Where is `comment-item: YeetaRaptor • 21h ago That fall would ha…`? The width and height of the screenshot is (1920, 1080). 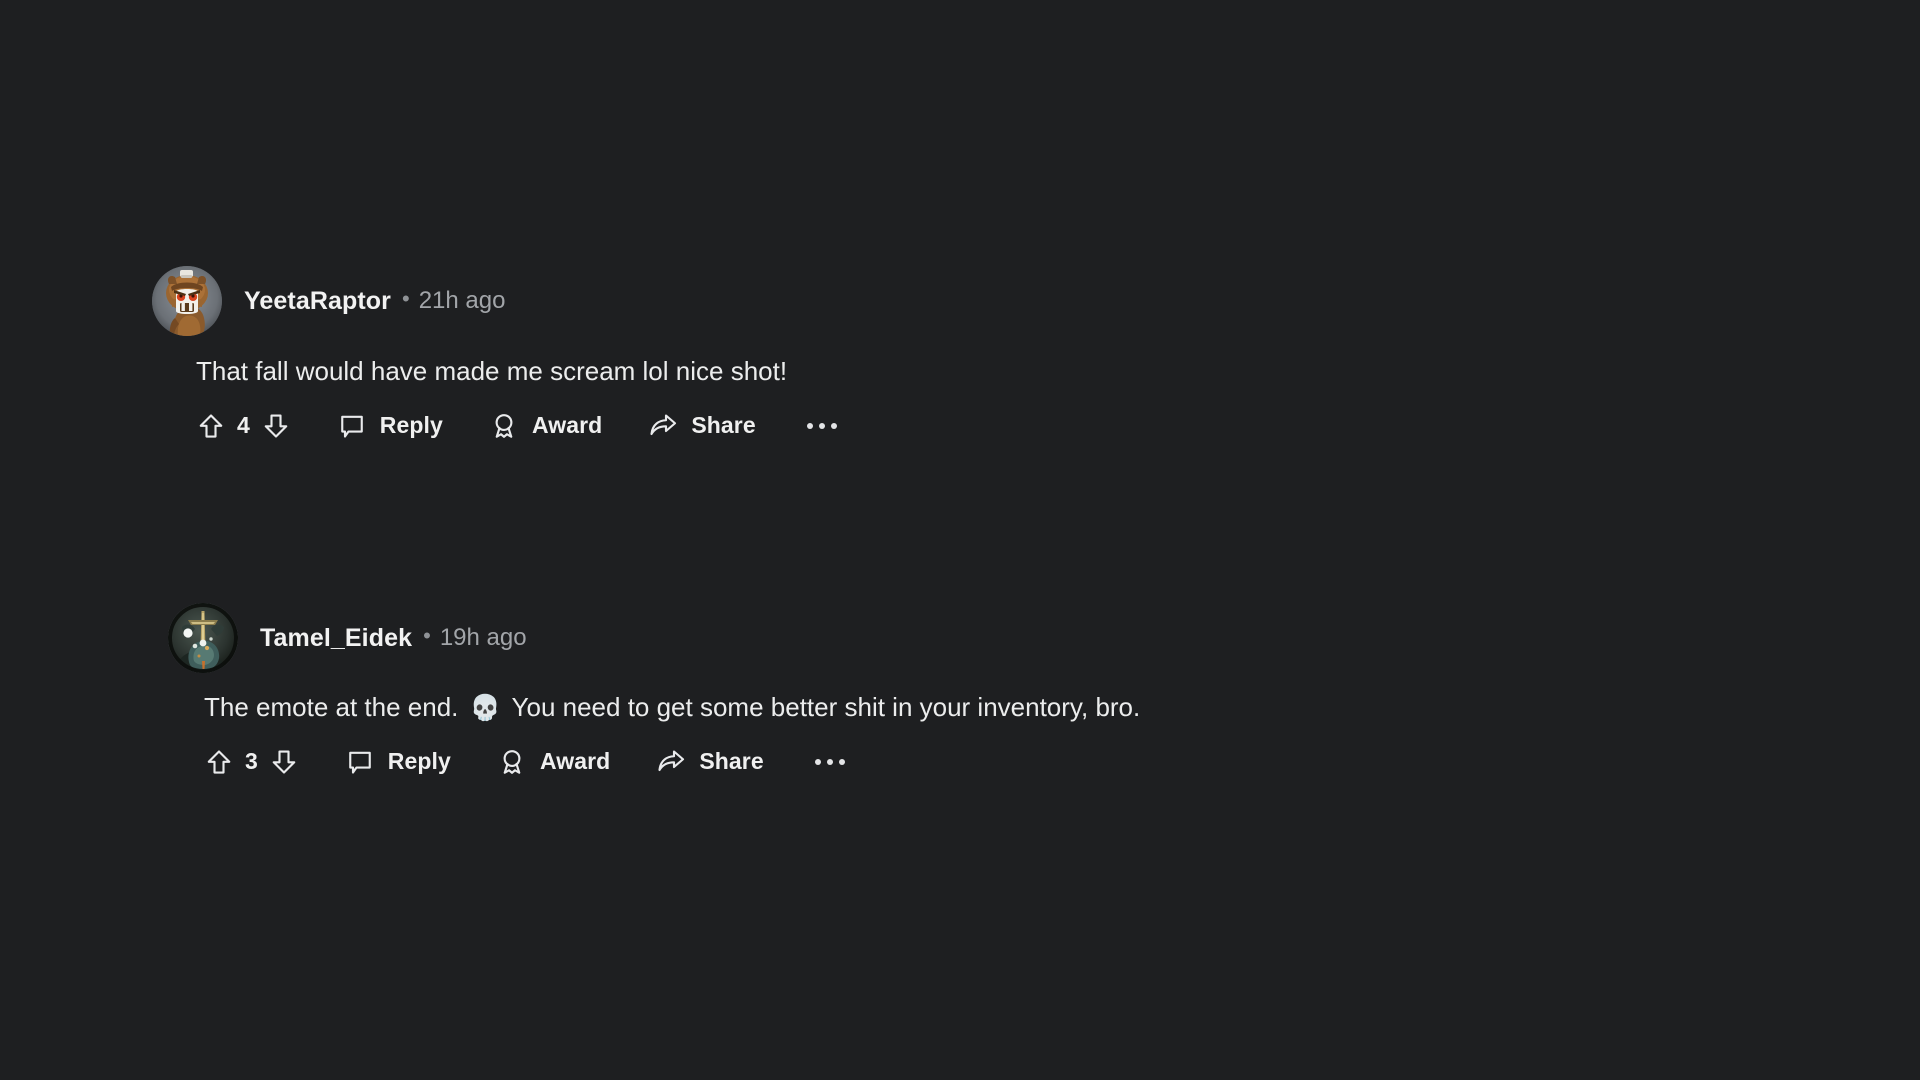 comment-item: YeetaRaptor • 21h ago That fall would ha… is located at coordinates (497, 353).